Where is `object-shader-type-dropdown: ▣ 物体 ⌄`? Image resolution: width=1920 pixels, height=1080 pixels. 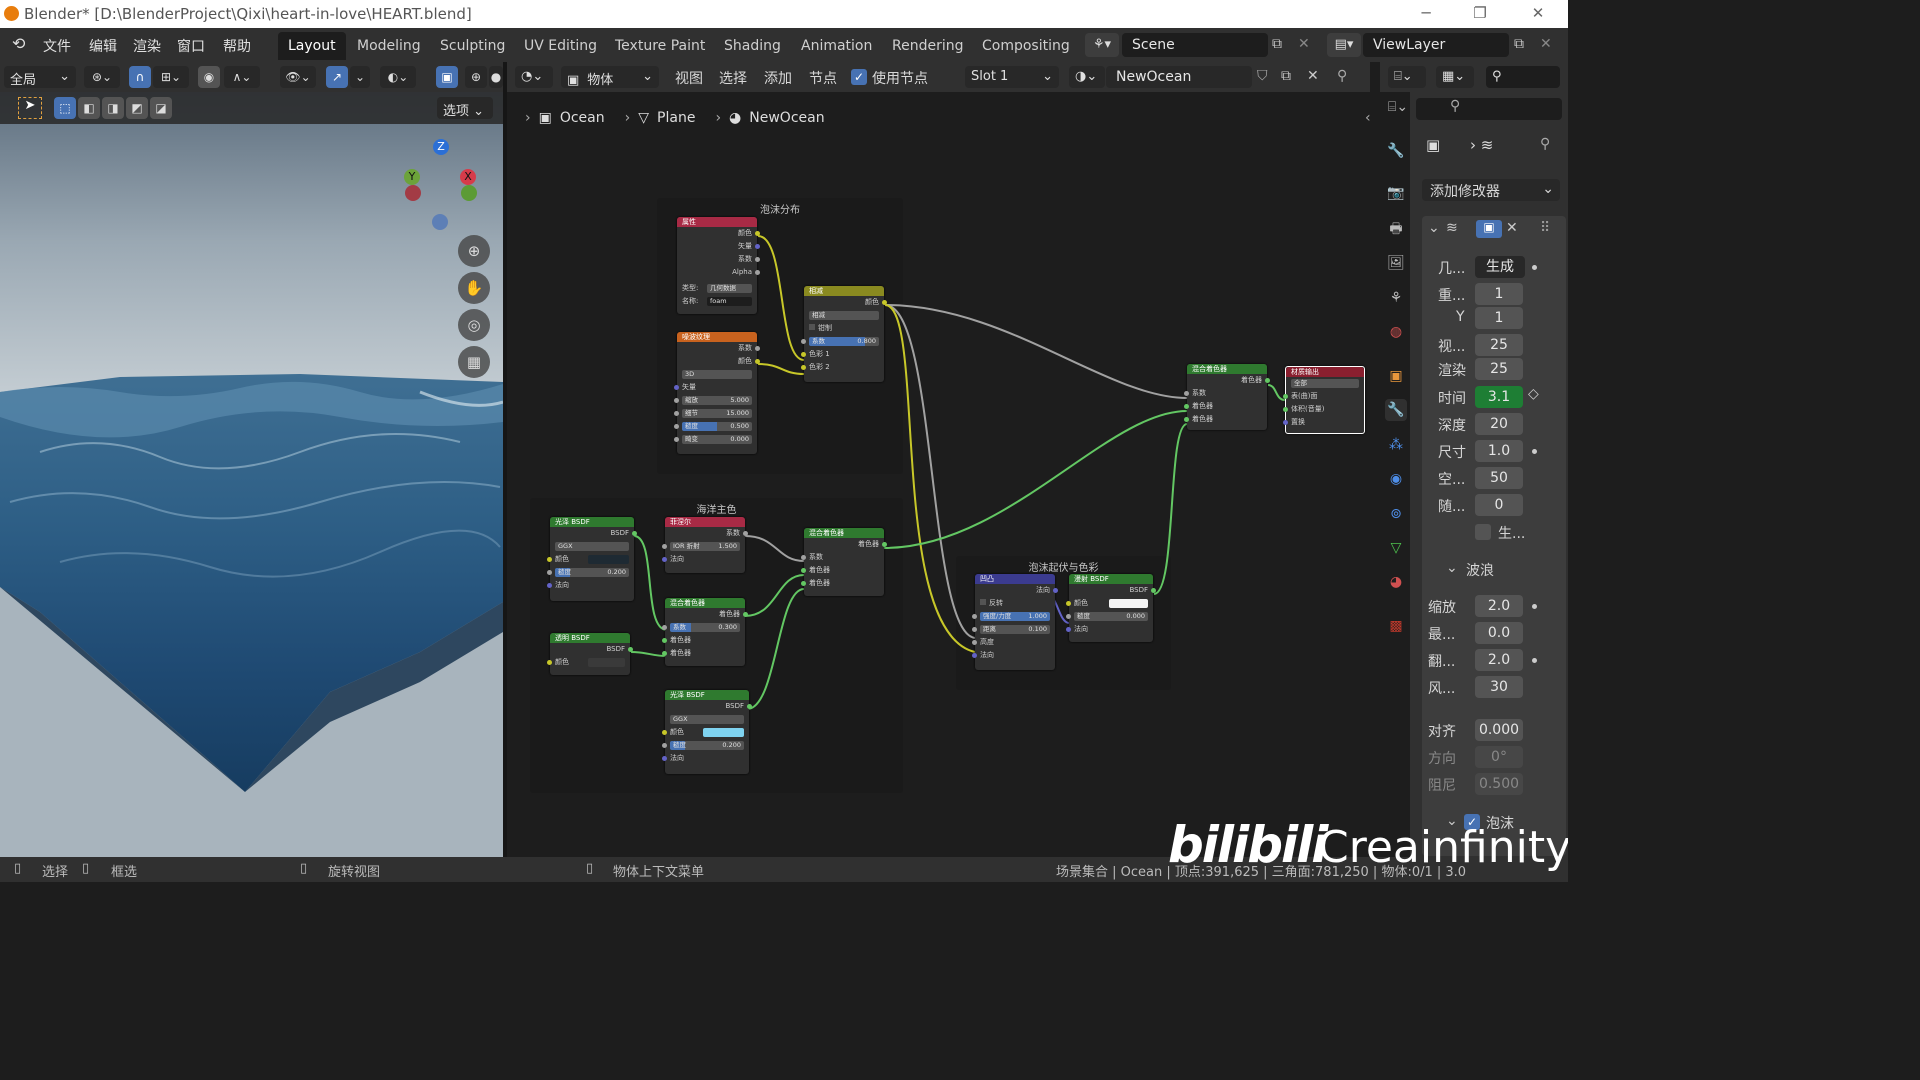 object-shader-type-dropdown: ▣ 物体 ⌄ is located at coordinates (610, 77).